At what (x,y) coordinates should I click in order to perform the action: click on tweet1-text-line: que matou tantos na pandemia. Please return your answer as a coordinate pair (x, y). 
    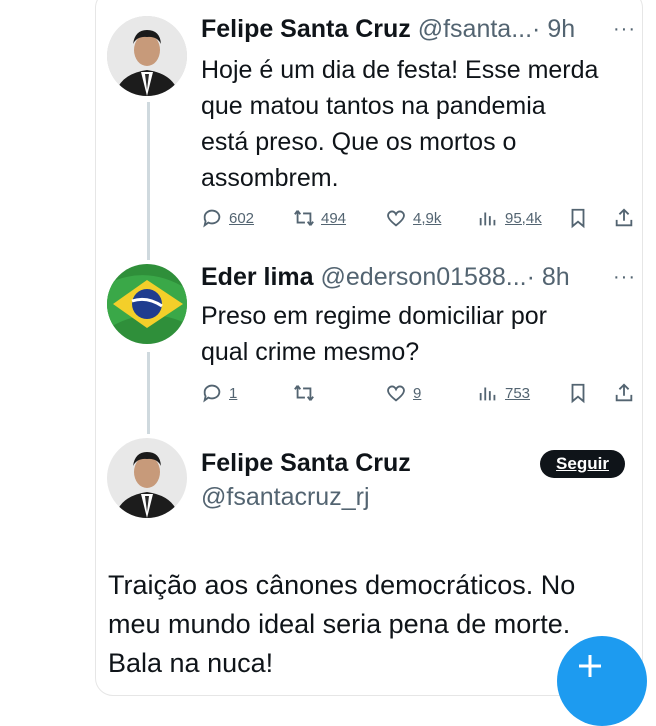
    Looking at the image, I should click on (373, 106).